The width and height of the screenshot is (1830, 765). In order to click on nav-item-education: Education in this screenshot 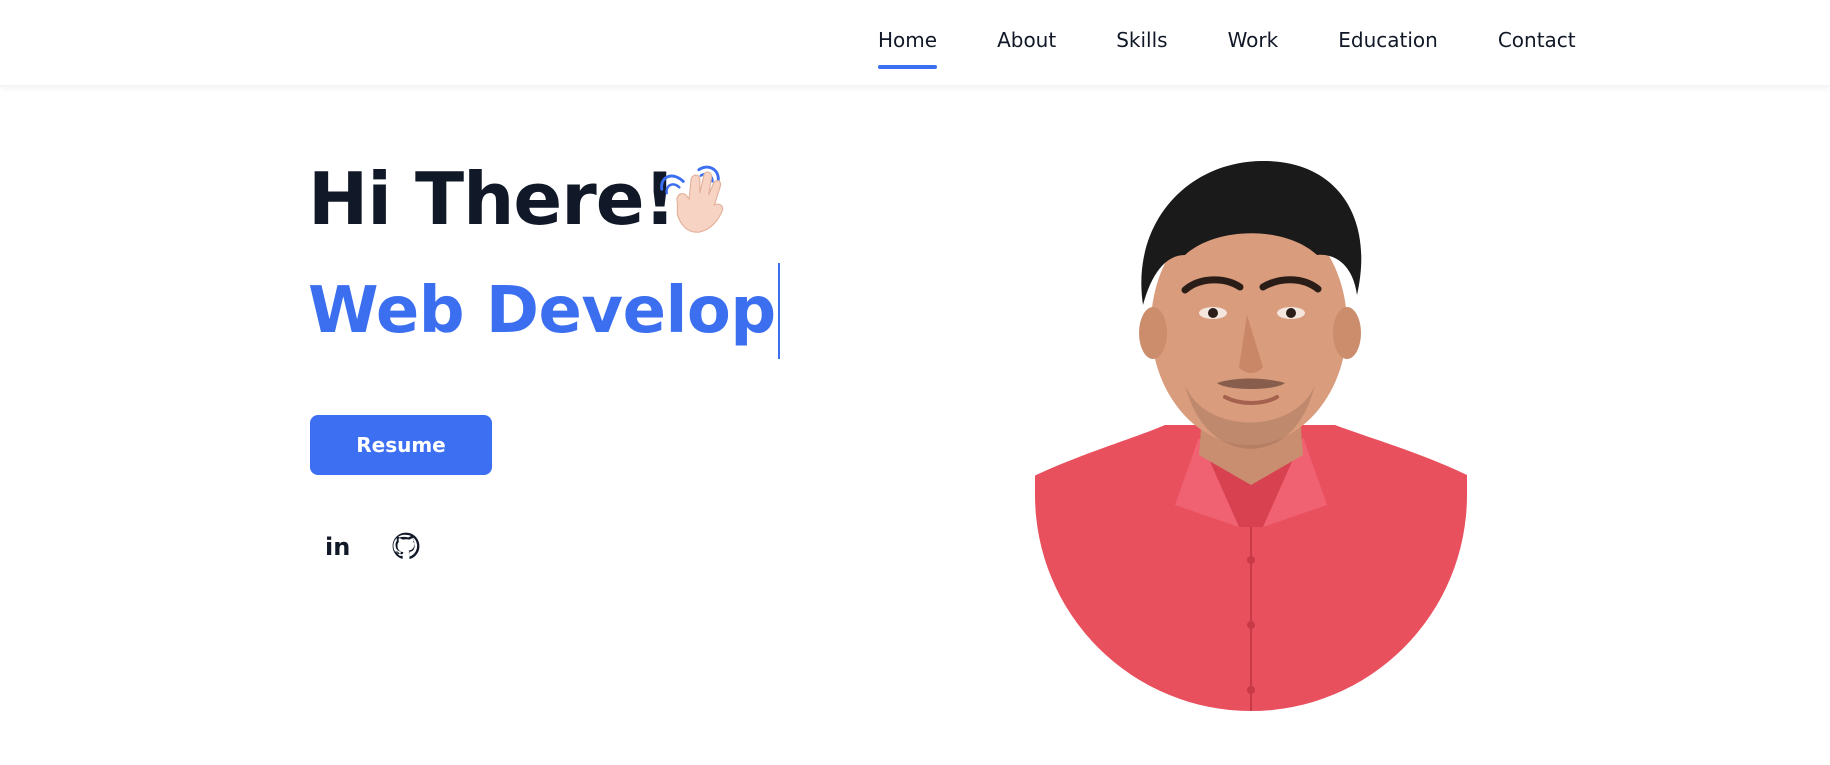, I will do `click(1388, 36)`.